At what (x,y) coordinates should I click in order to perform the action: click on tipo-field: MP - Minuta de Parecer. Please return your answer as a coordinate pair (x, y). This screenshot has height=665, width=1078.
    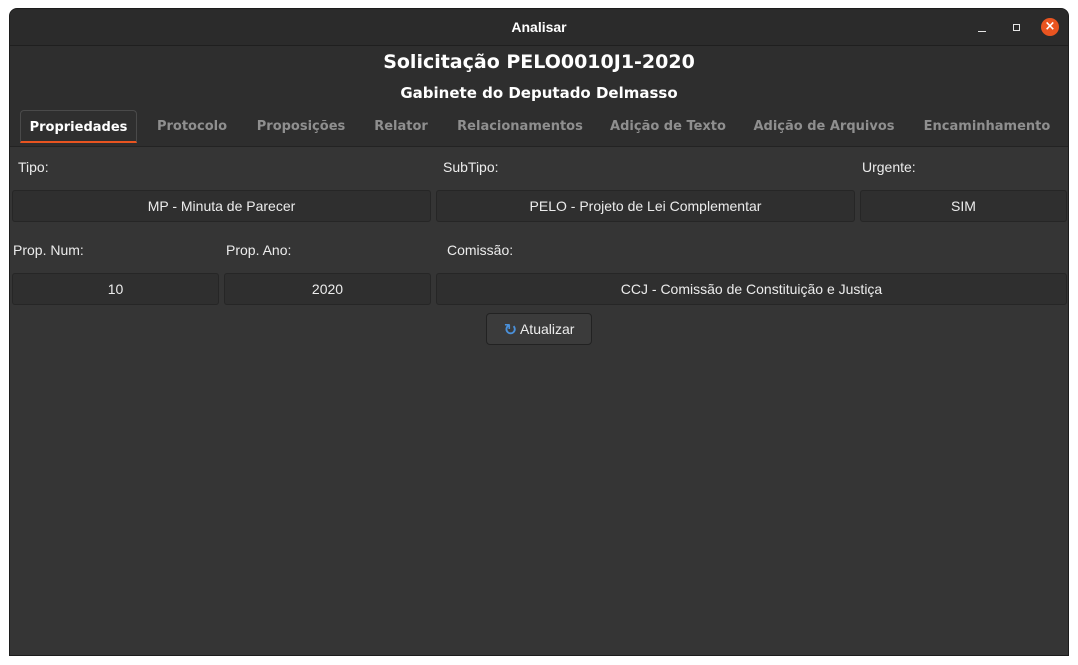
    Looking at the image, I should click on (221, 206).